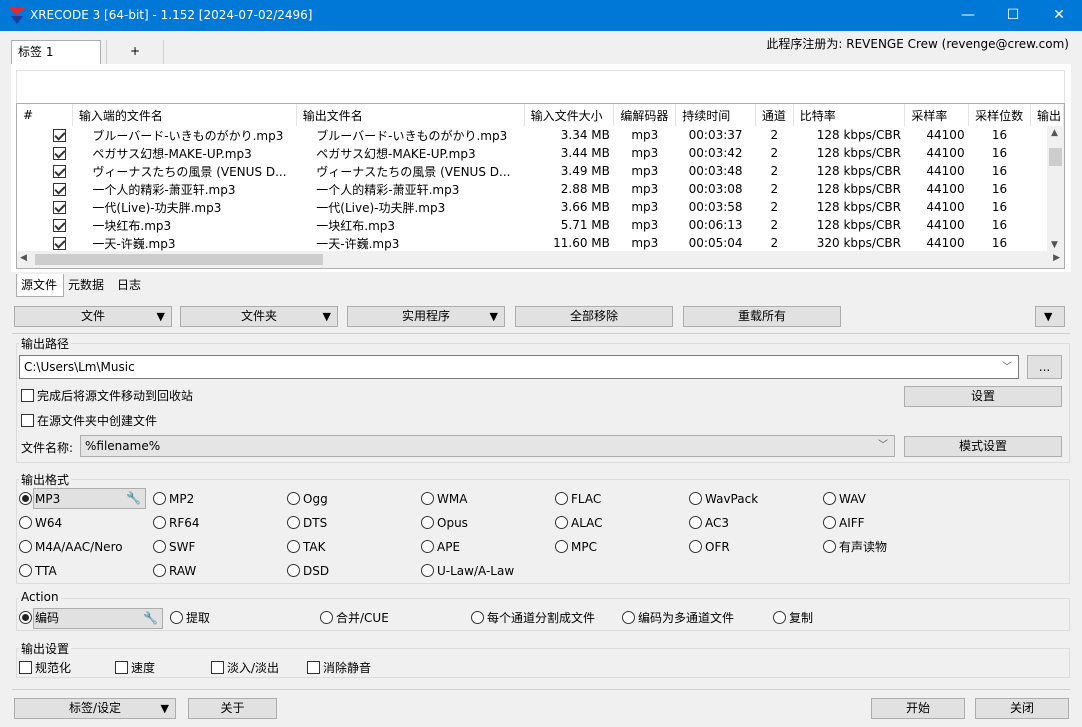 The width and height of the screenshot is (1082, 727). I want to click on remove-all-button: 全部移除, so click(594, 316).